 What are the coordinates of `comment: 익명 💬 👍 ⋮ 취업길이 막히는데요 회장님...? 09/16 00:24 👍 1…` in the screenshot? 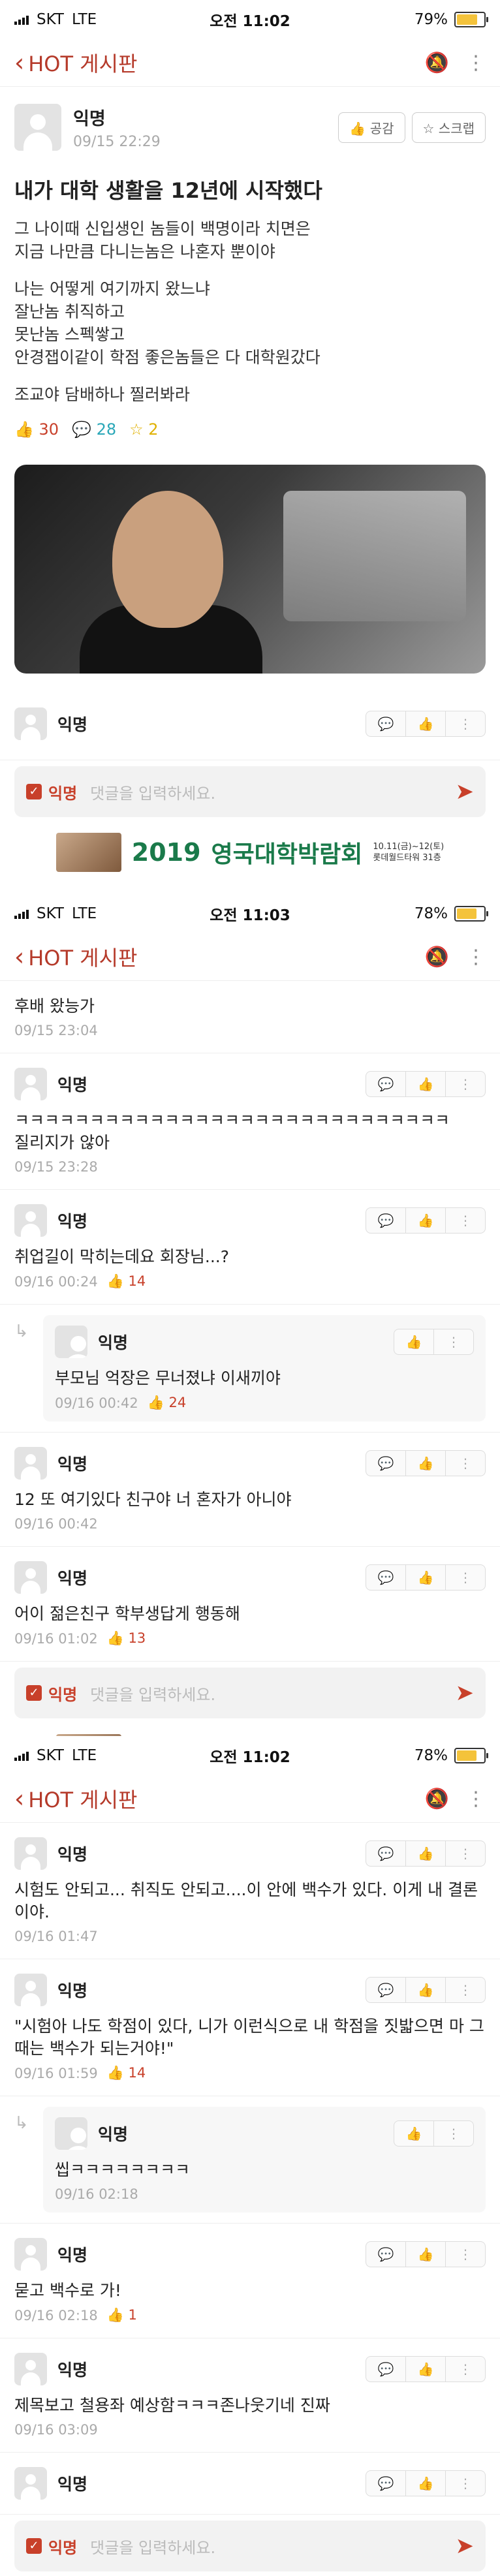 It's located at (250, 1247).